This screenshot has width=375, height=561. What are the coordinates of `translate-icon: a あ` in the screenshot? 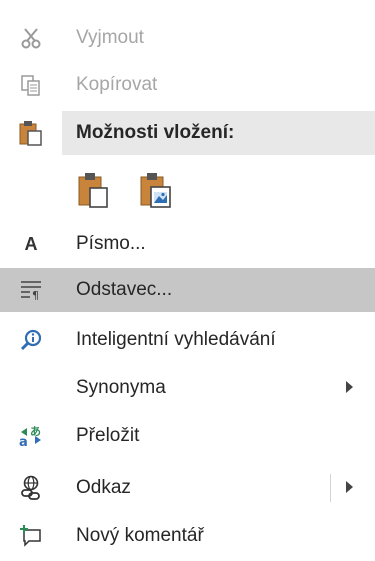 It's located at (31, 436).